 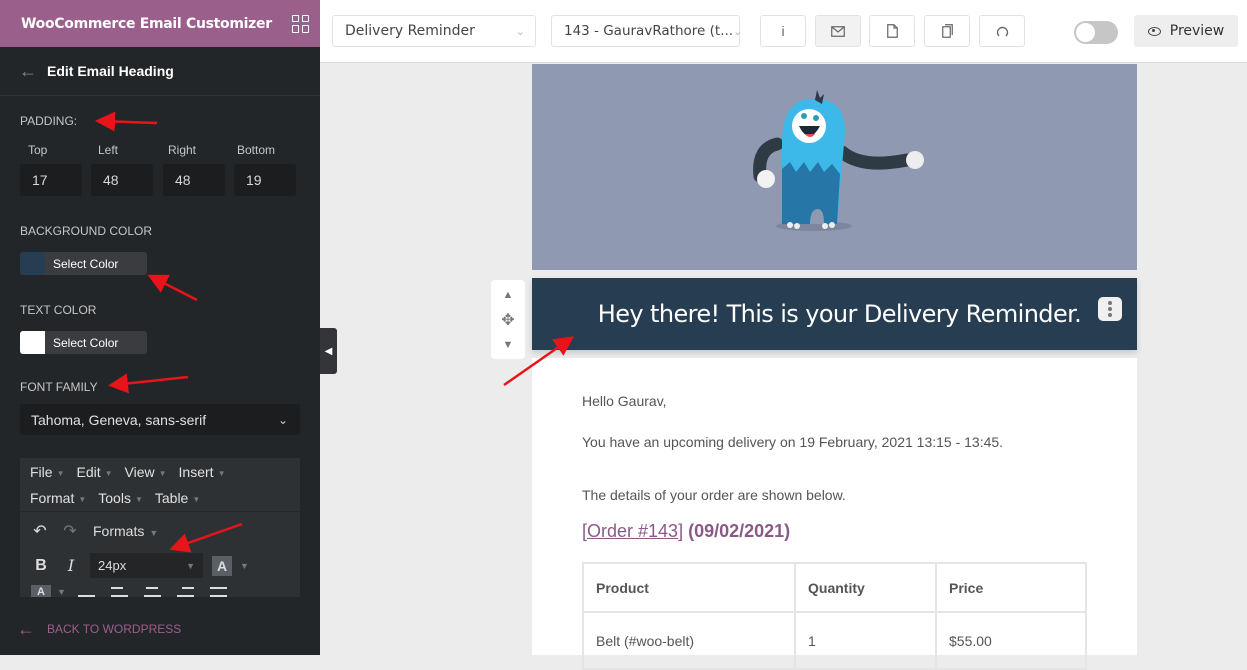 I want to click on email-header-image, so click(x=834, y=167).